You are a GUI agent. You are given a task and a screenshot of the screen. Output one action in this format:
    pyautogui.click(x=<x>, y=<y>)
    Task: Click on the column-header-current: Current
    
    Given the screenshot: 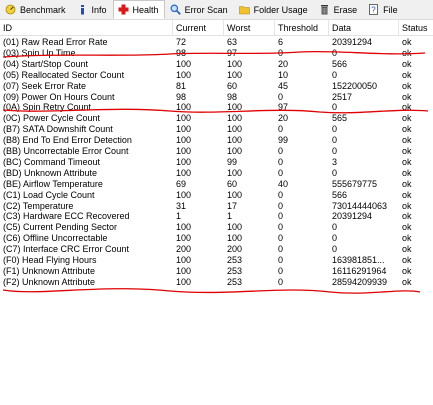 What is the action you would take?
    pyautogui.click(x=191, y=28)
    